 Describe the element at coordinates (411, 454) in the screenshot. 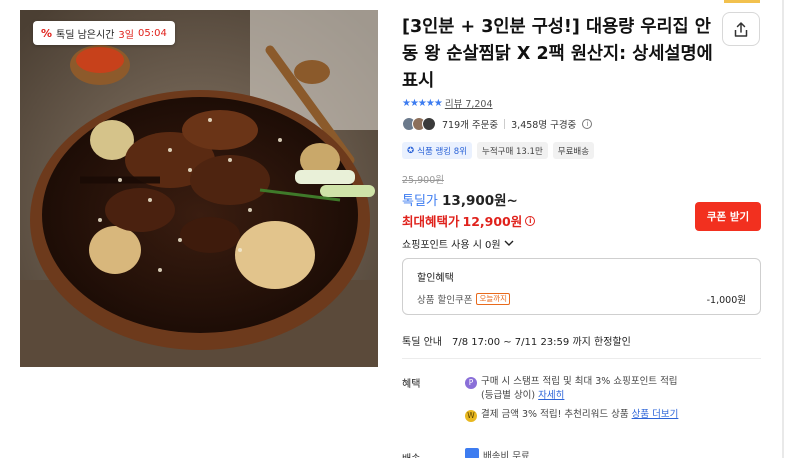

I see `shipping-label: 배송` at that location.